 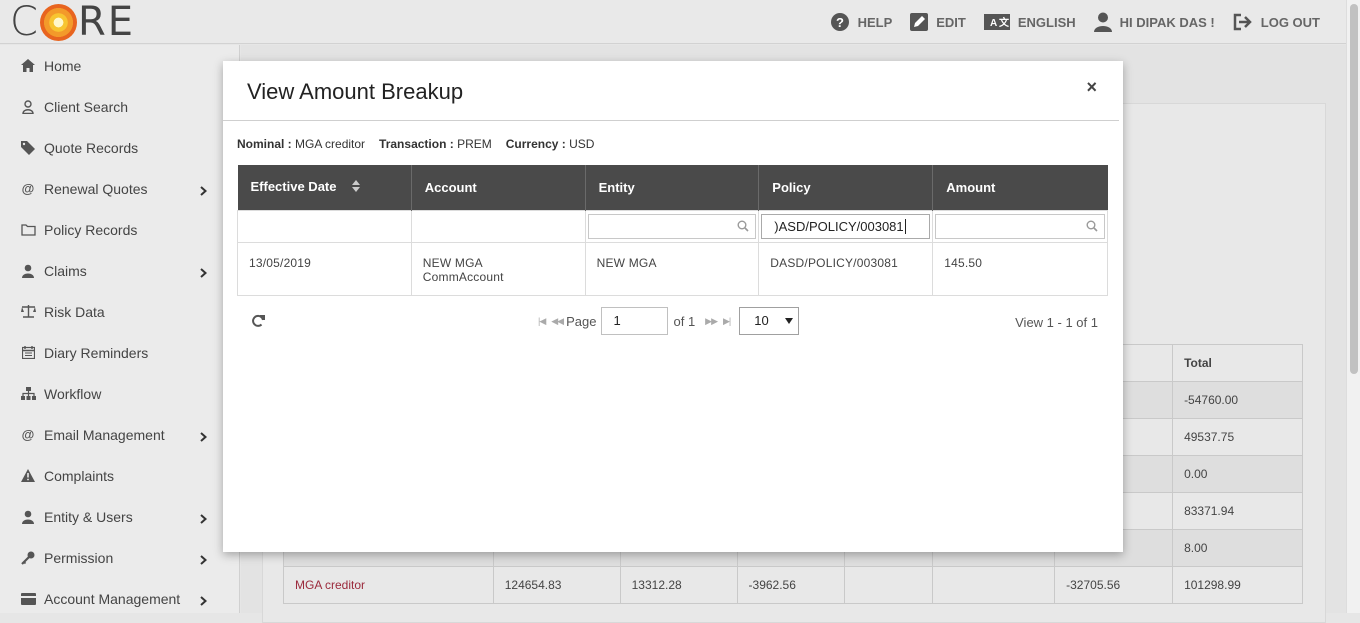 I want to click on transaction-value: PREM, so click(x=474, y=144).